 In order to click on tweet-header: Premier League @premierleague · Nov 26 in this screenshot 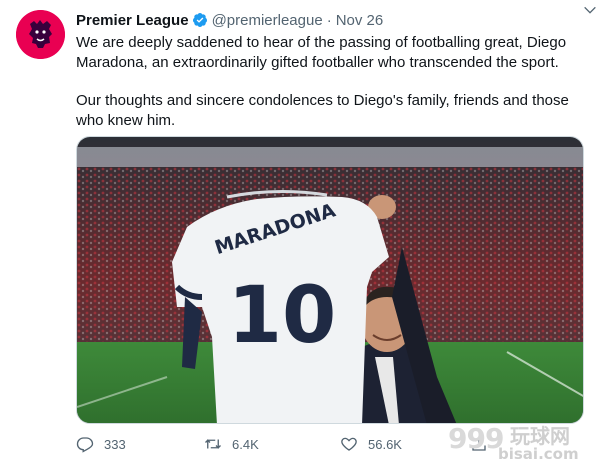, I will do `click(331, 20)`.